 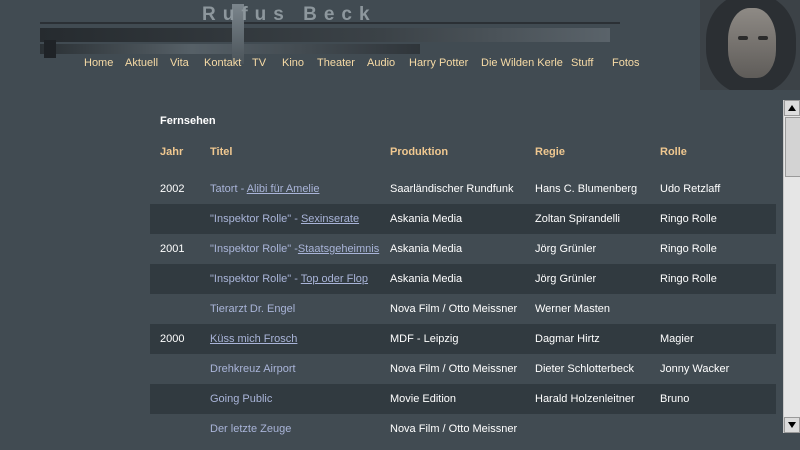 I want to click on cell-jahr: 2000, so click(x=180, y=339).